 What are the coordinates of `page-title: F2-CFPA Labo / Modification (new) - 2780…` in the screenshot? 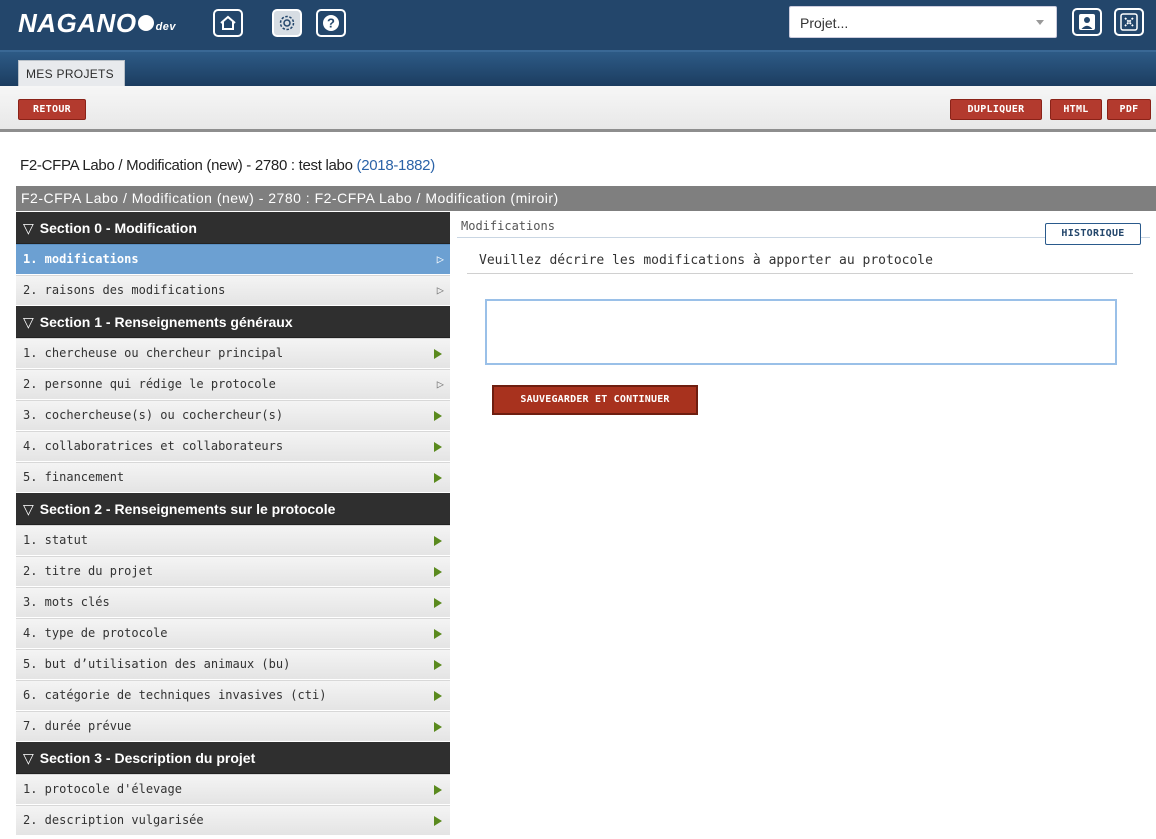 It's located at (227, 165).